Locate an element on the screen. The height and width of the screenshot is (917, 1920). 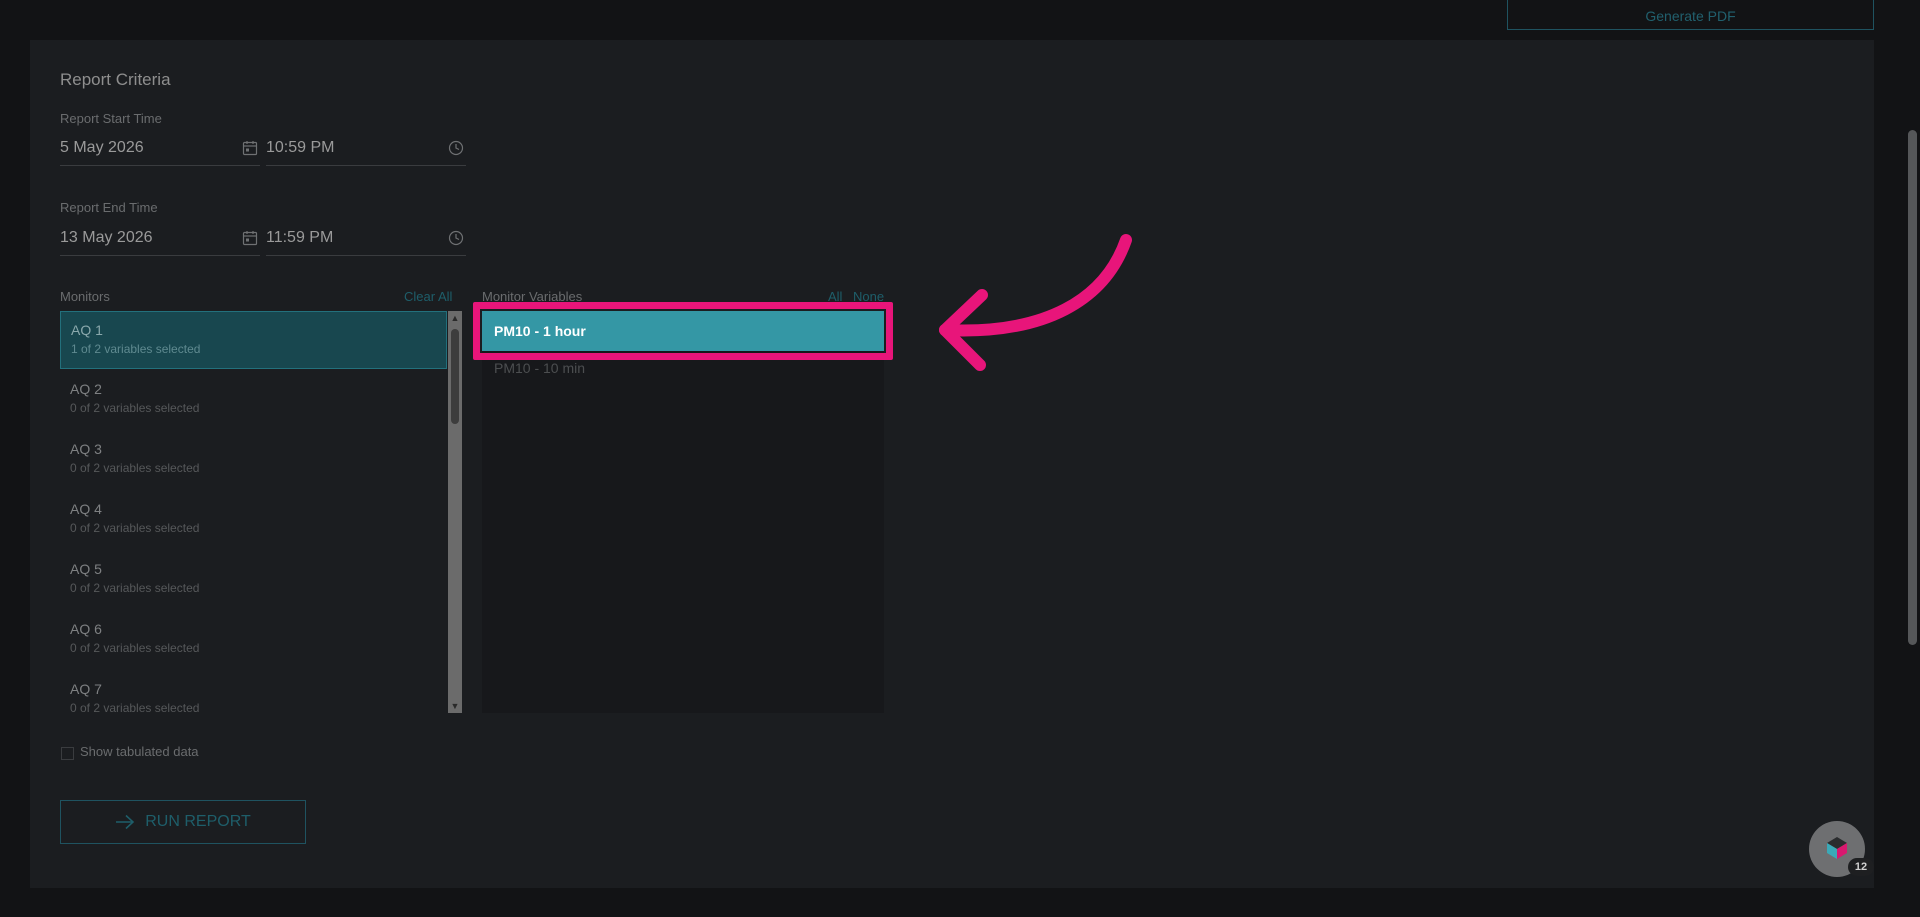
monitor-item-aq5: AQ 5 0 of 2 variables selected is located at coordinates (253, 580).